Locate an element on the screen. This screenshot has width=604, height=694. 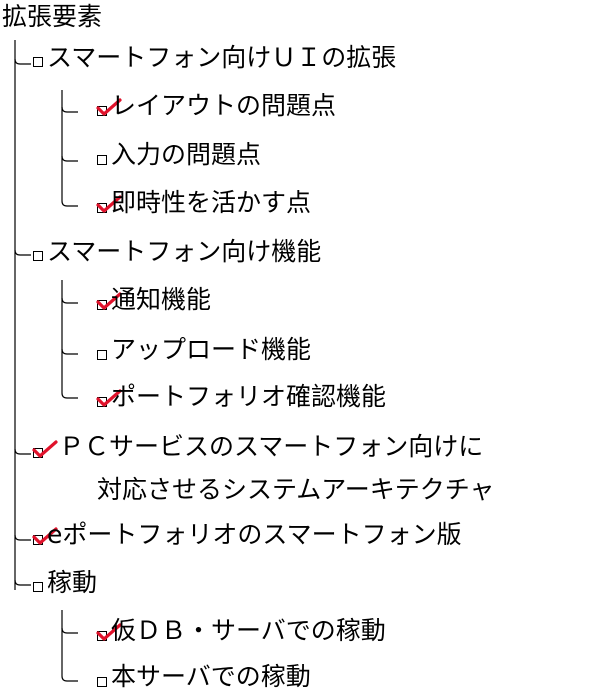
node-label: 本サーバでの稼動 is located at coordinates (211, 676).